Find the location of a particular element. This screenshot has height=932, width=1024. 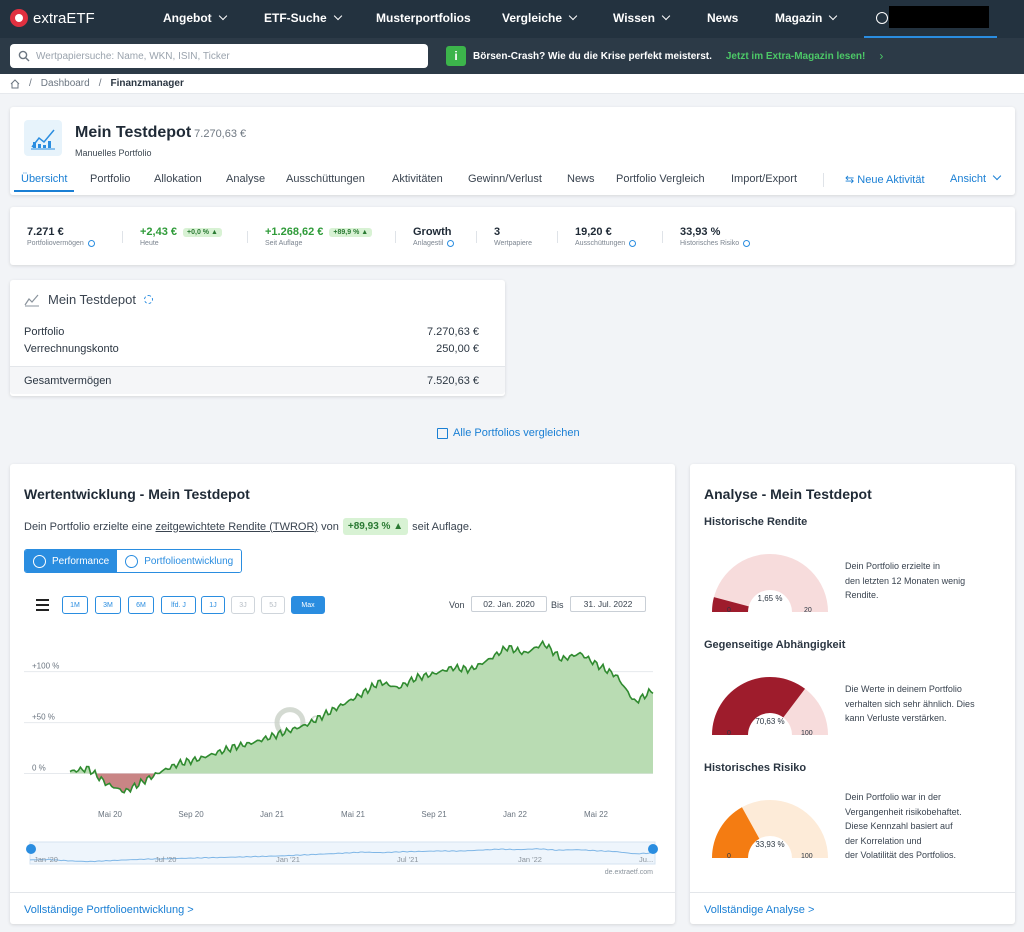

negative-area is located at coordinates (361, 783).